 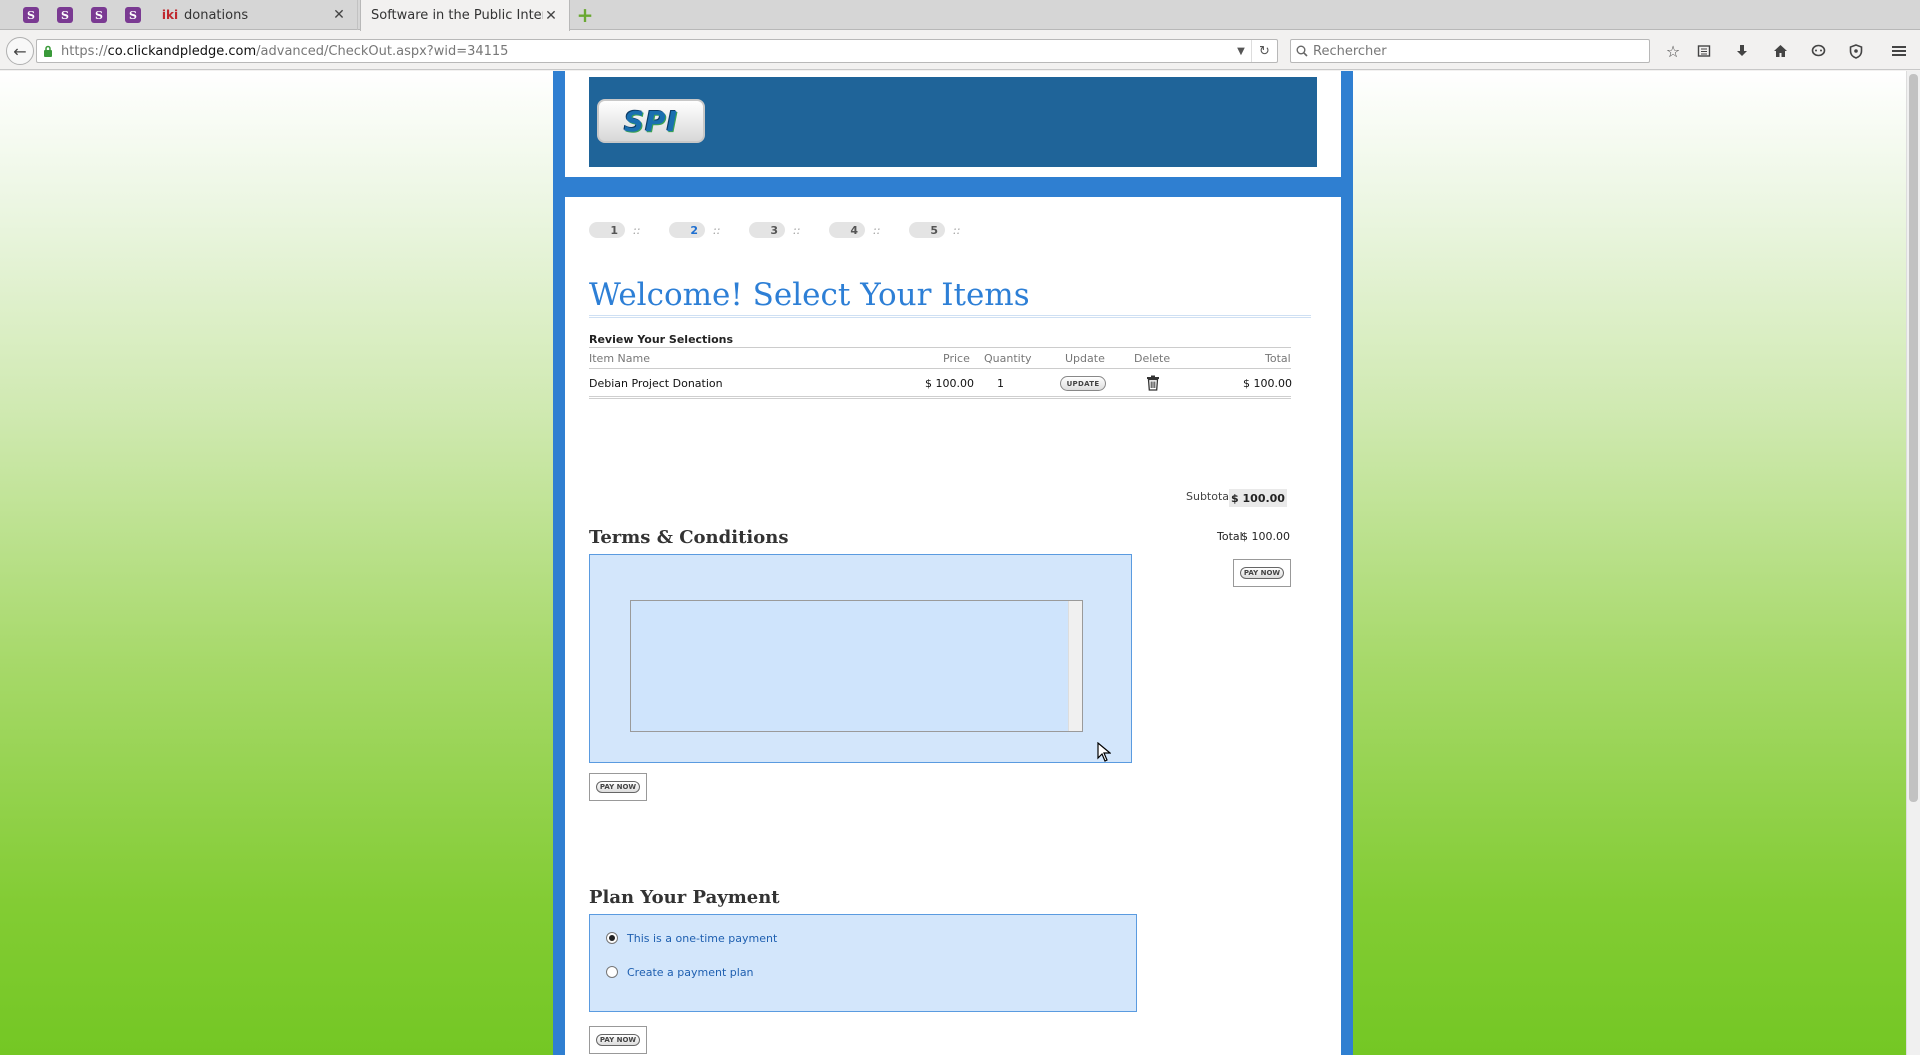 I want to click on new-tab-icon: +, so click(x=585, y=15).